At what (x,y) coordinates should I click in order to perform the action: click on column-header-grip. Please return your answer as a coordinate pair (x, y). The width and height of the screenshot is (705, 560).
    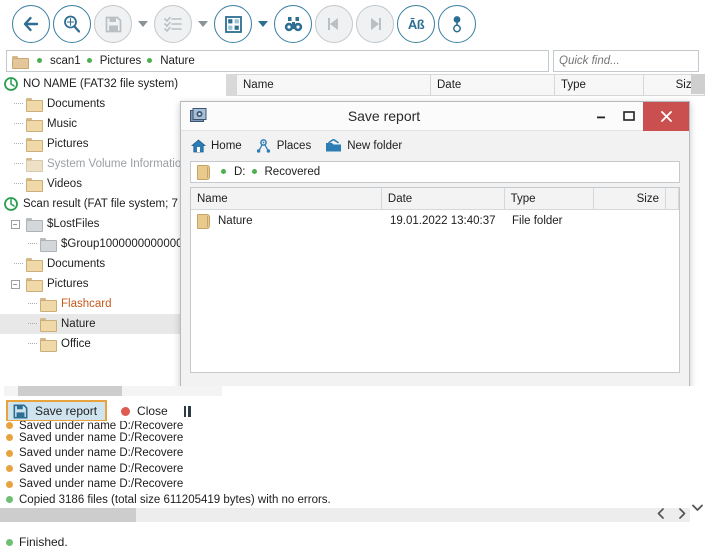
    Looking at the image, I should click on (698, 84).